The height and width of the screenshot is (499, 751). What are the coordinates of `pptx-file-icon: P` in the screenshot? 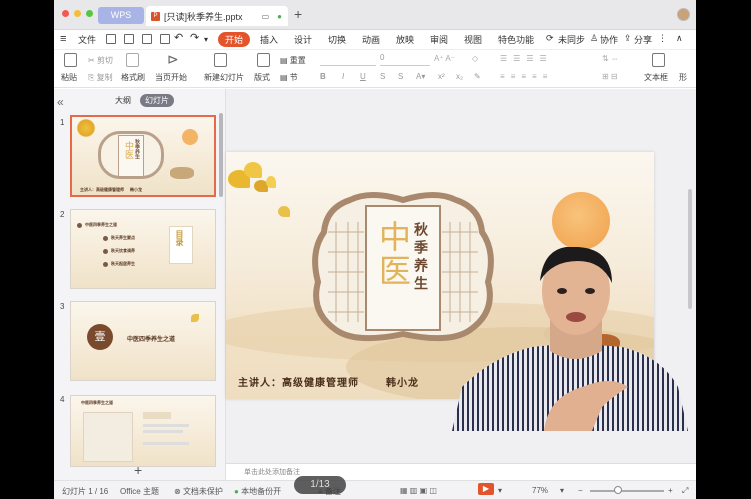 It's located at (155, 16).